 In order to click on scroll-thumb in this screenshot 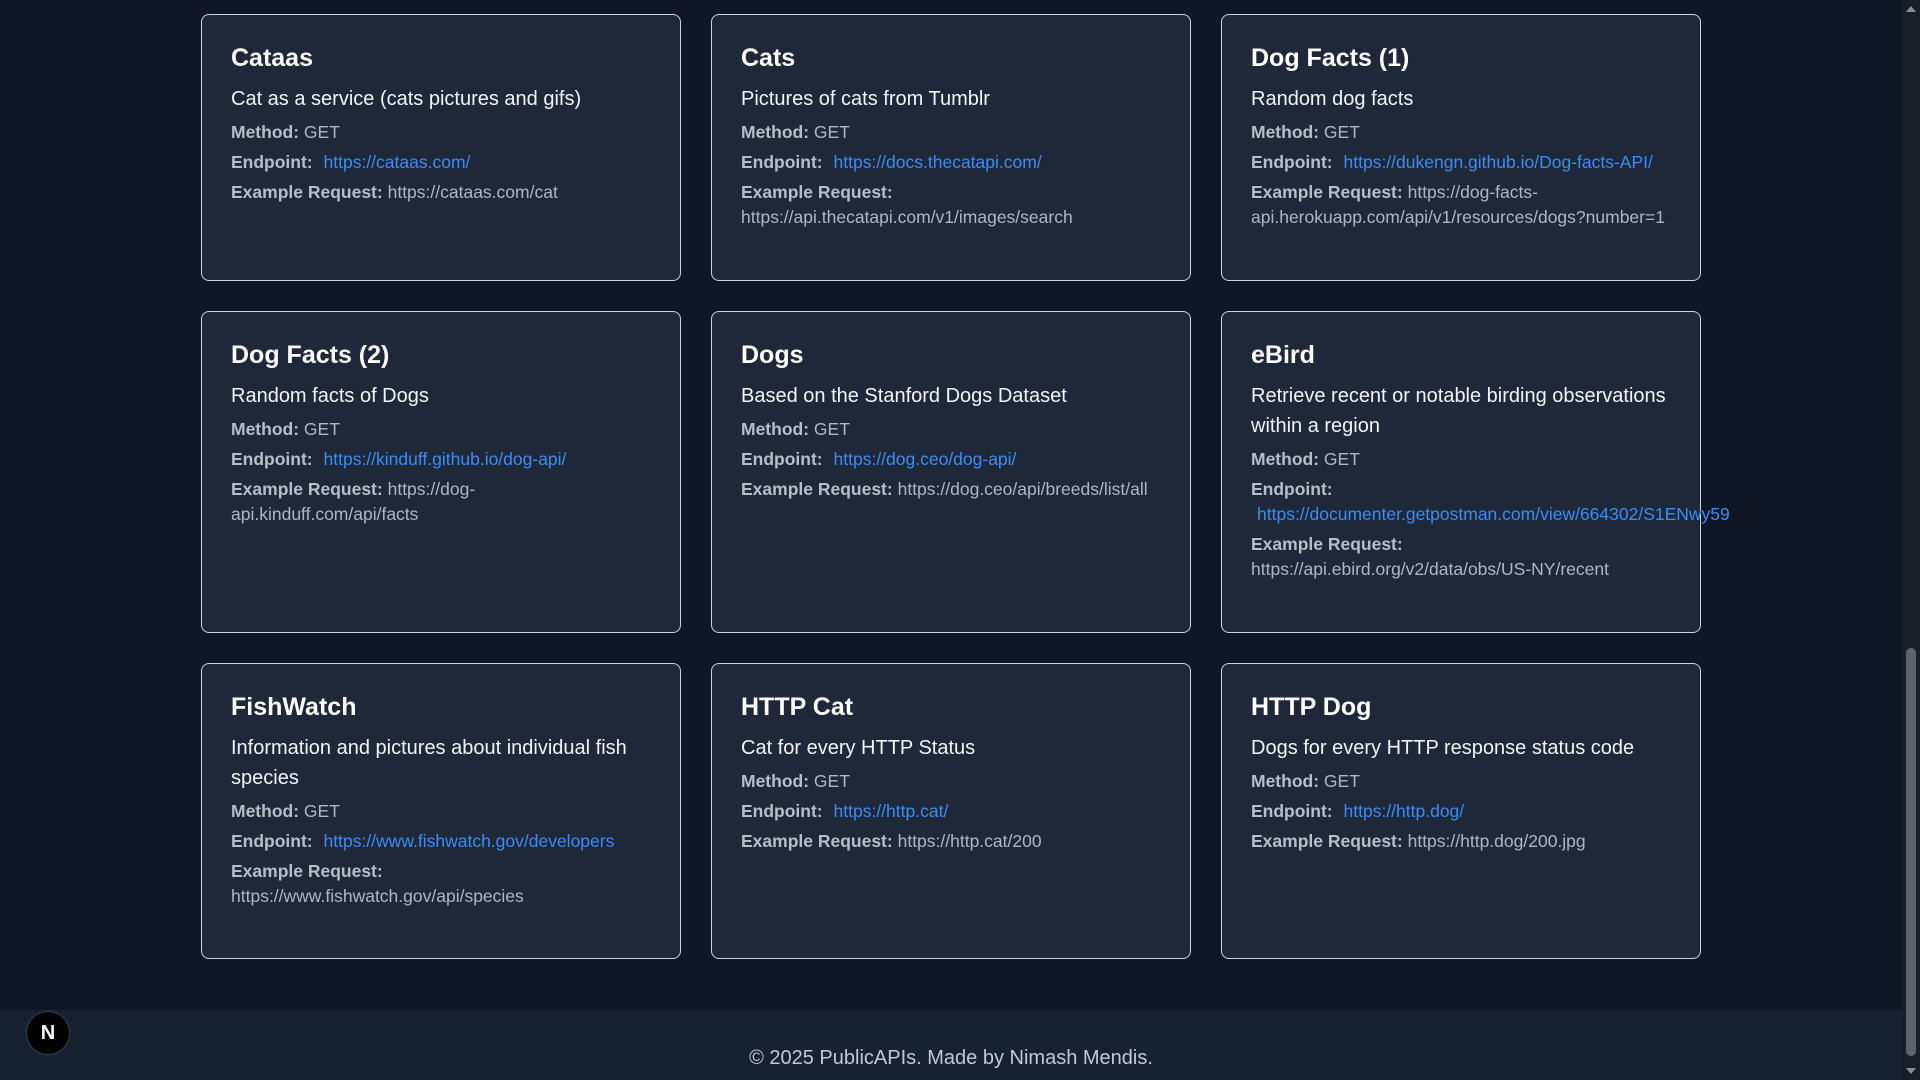, I will do `click(1911, 852)`.